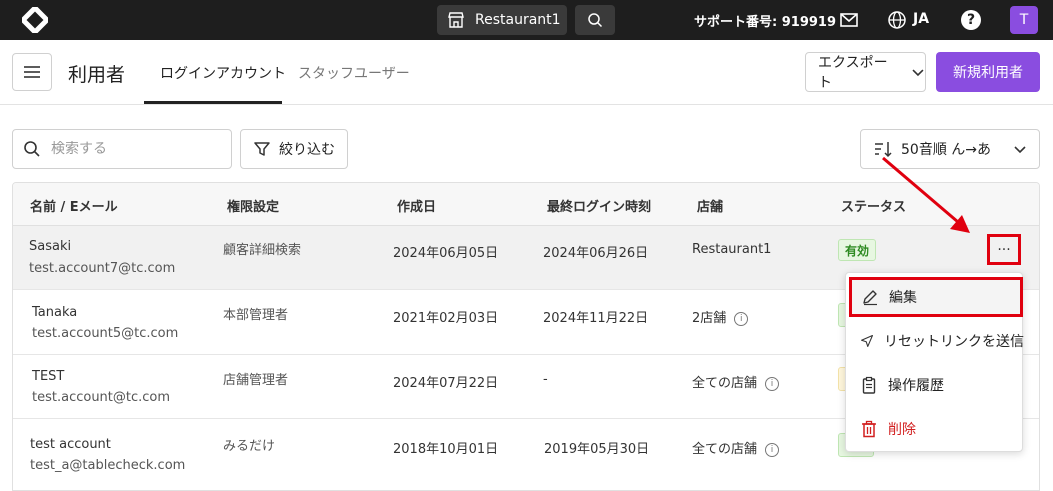 Image resolution: width=1053 pixels, height=491 pixels. Describe the element at coordinates (50, 246) in the screenshot. I see `user-name: Sasaki` at that location.